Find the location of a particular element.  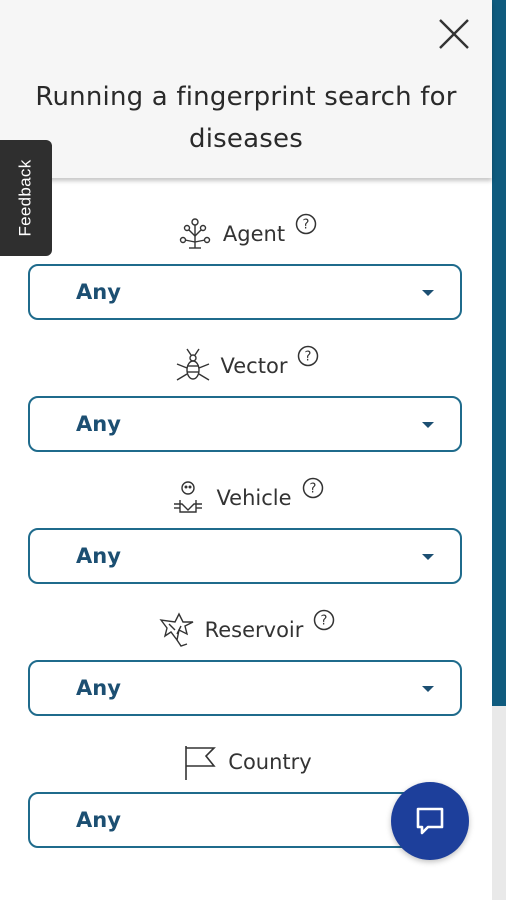

vector-select-value: Any is located at coordinates (98, 424).